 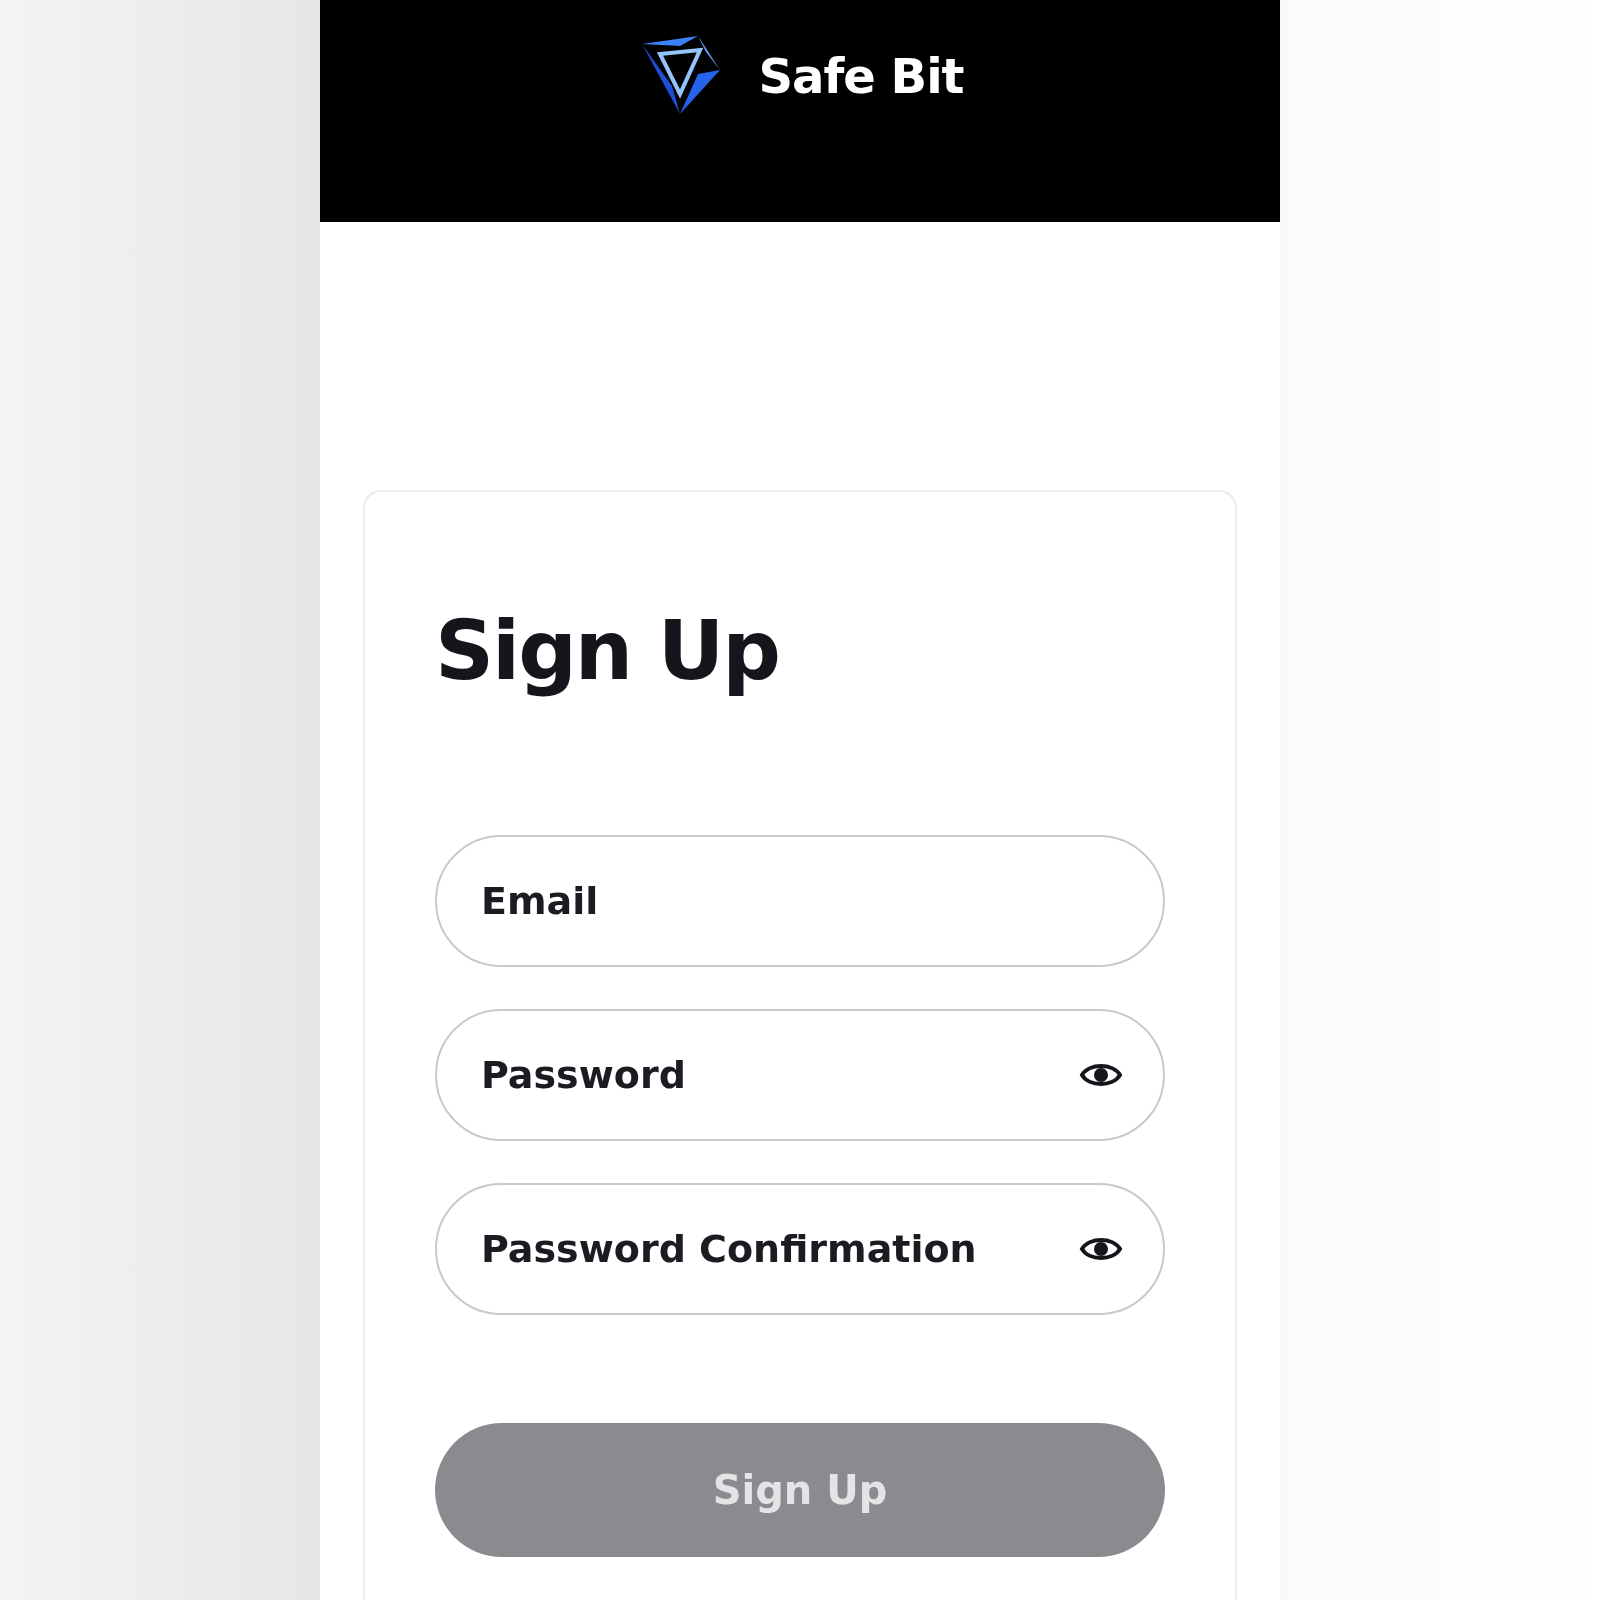 What do you see at coordinates (800, 1074) in the screenshot?
I see `input-field: Password` at bounding box center [800, 1074].